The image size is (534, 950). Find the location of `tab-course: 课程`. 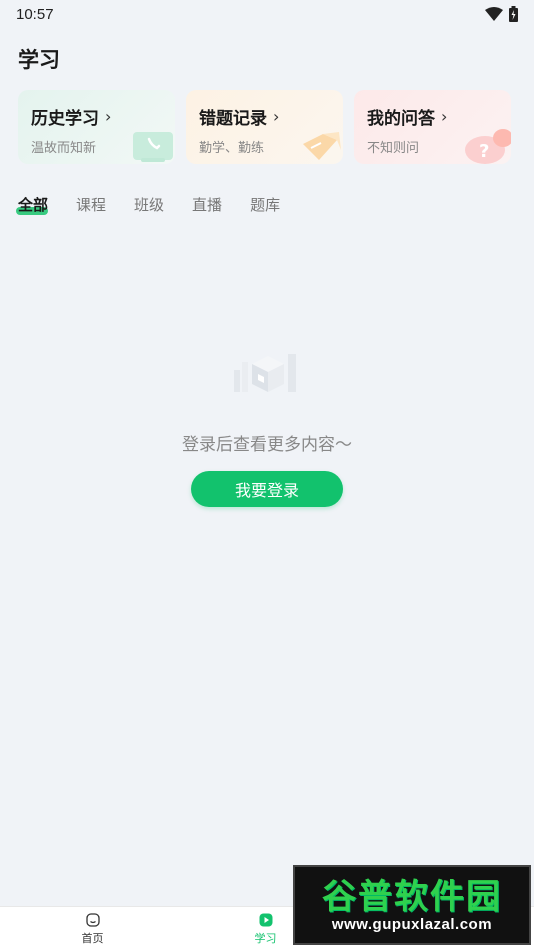

tab-course: 课程 is located at coordinates (91, 204).